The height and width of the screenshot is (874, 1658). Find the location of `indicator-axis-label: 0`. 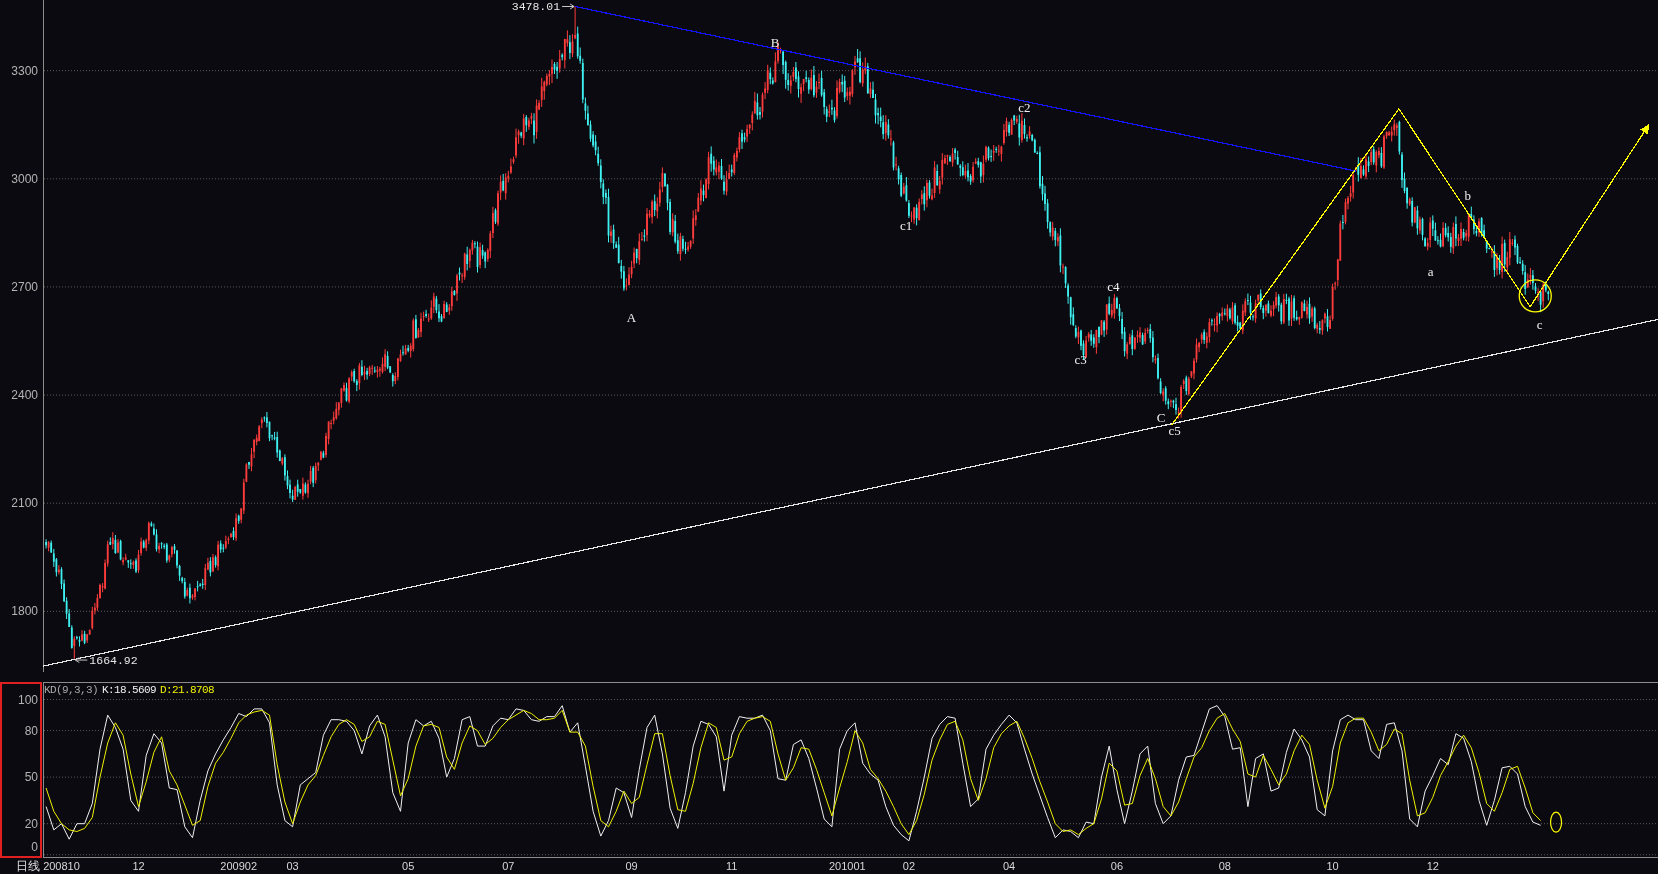

indicator-axis-label: 0 is located at coordinates (34, 847).